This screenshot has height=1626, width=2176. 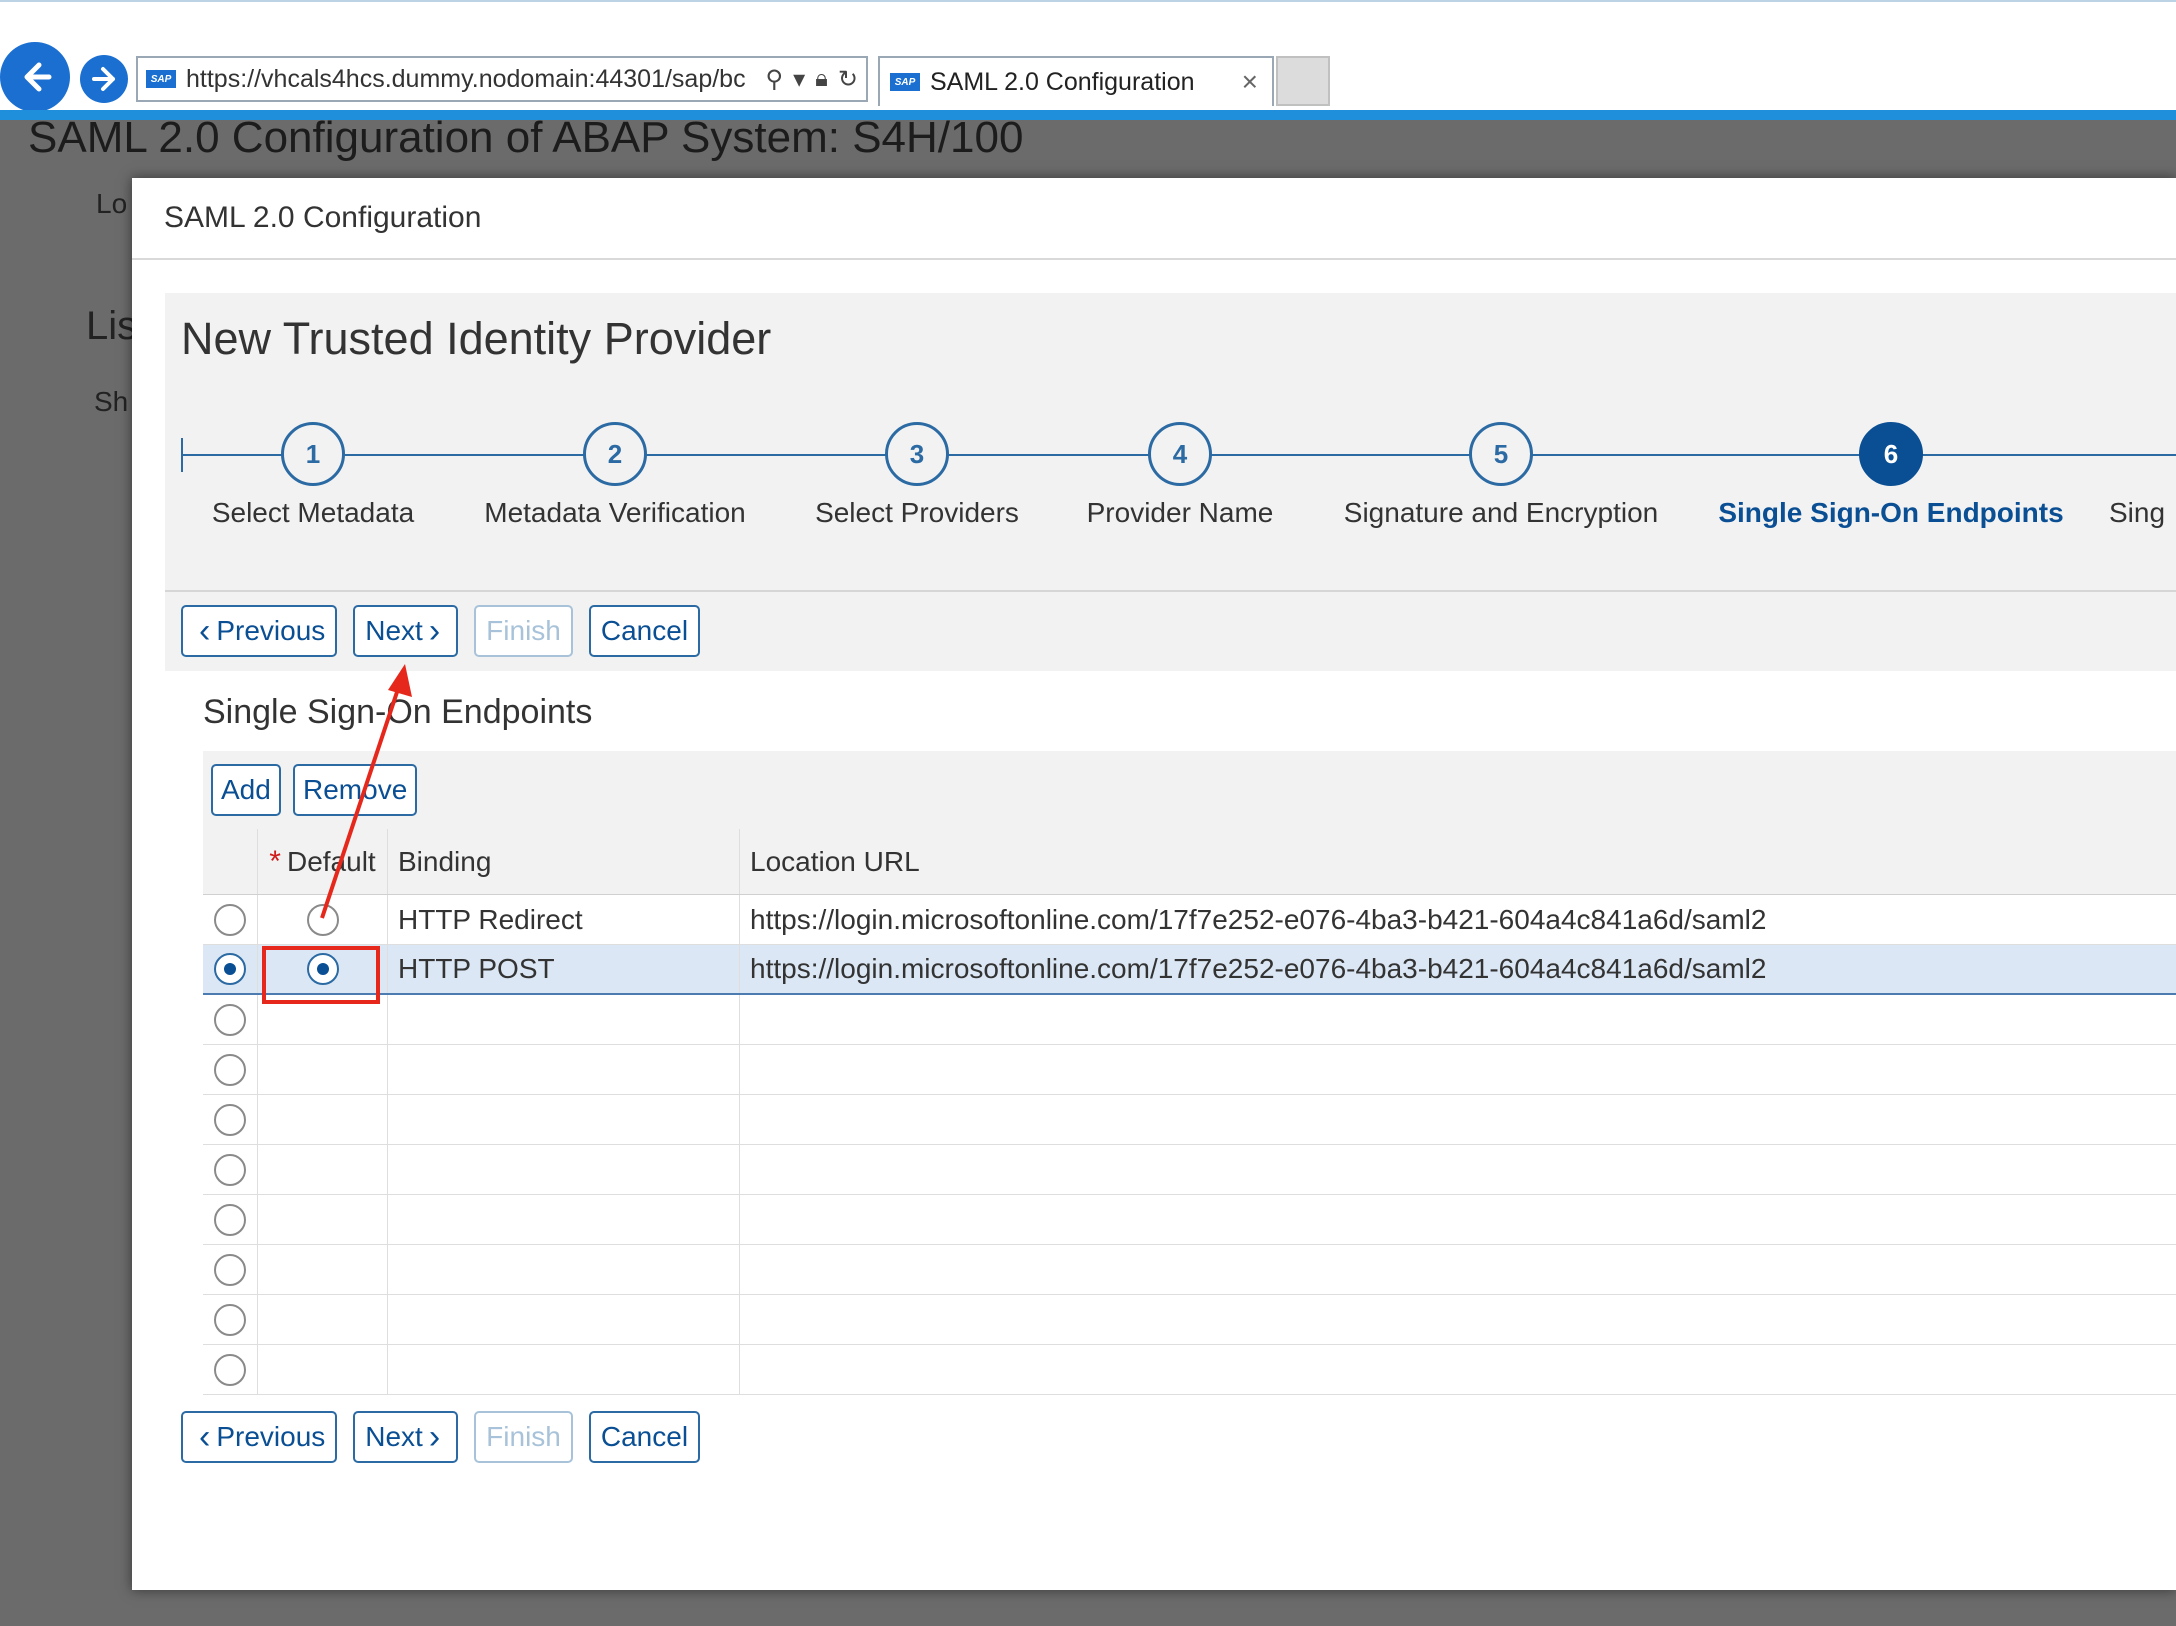 What do you see at coordinates (230, 861) in the screenshot?
I see `select-all-cell` at bounding box center [230, 861].